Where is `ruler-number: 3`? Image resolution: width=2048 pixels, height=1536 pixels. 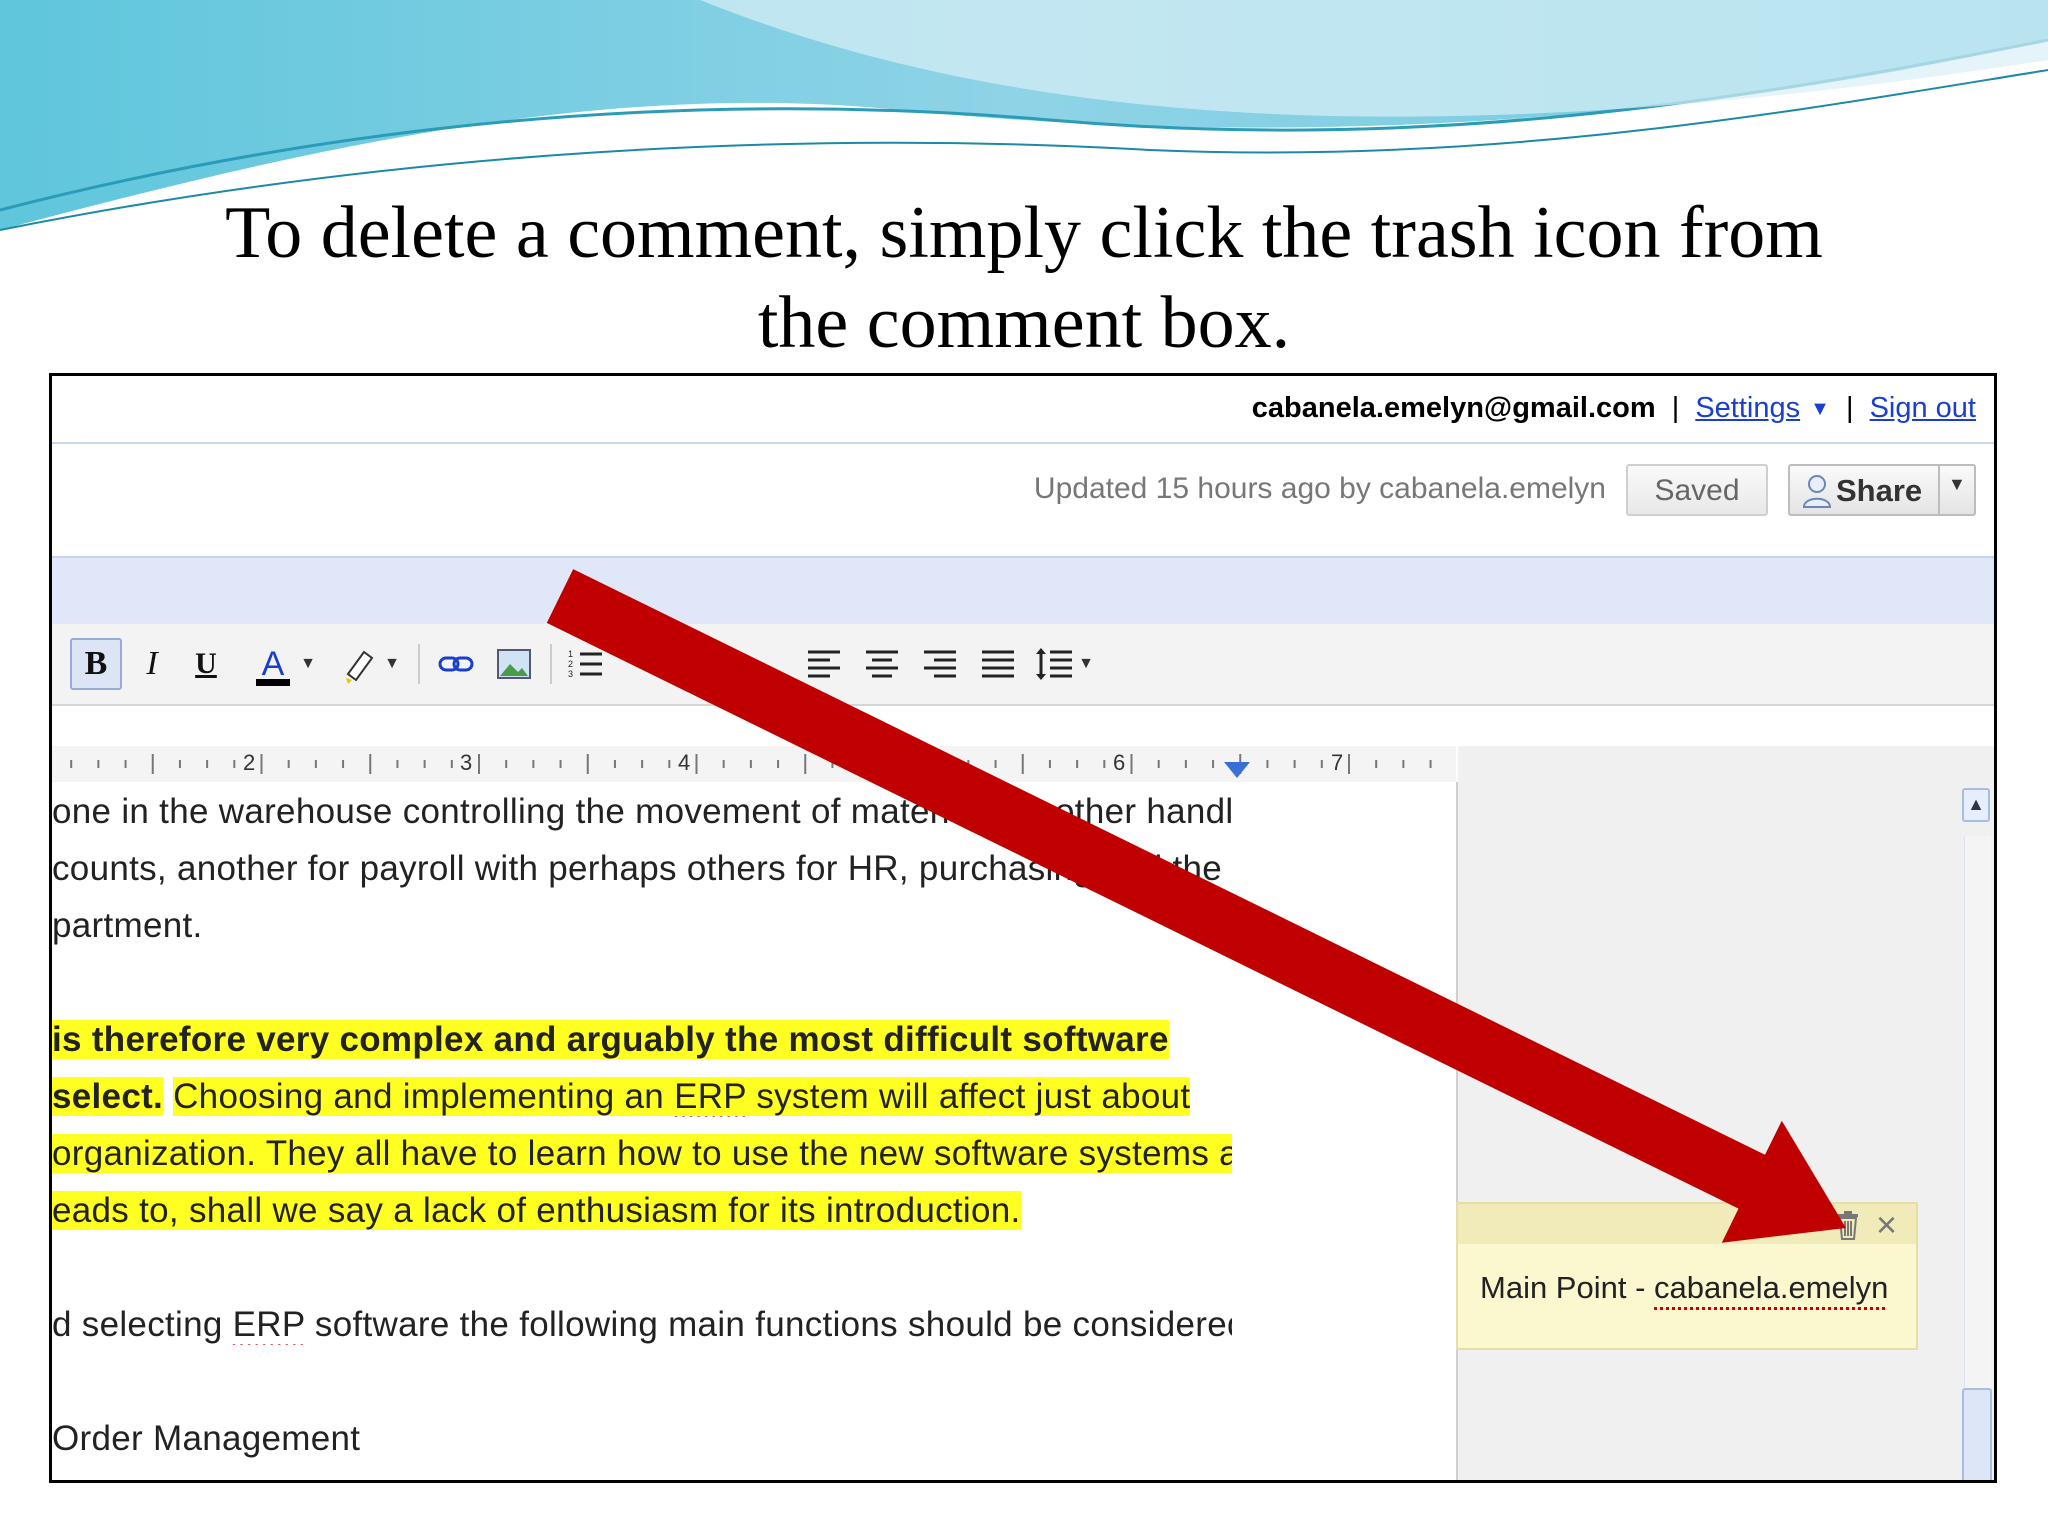 ruler-number: 3 is located at coordinates (466, 762).